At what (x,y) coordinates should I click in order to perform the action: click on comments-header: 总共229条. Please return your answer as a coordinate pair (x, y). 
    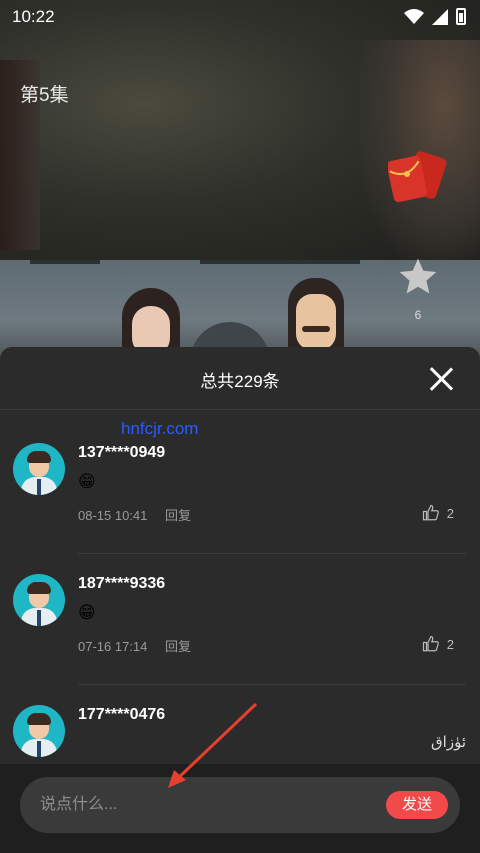
    Looking at the image, I should click on (240, 378).